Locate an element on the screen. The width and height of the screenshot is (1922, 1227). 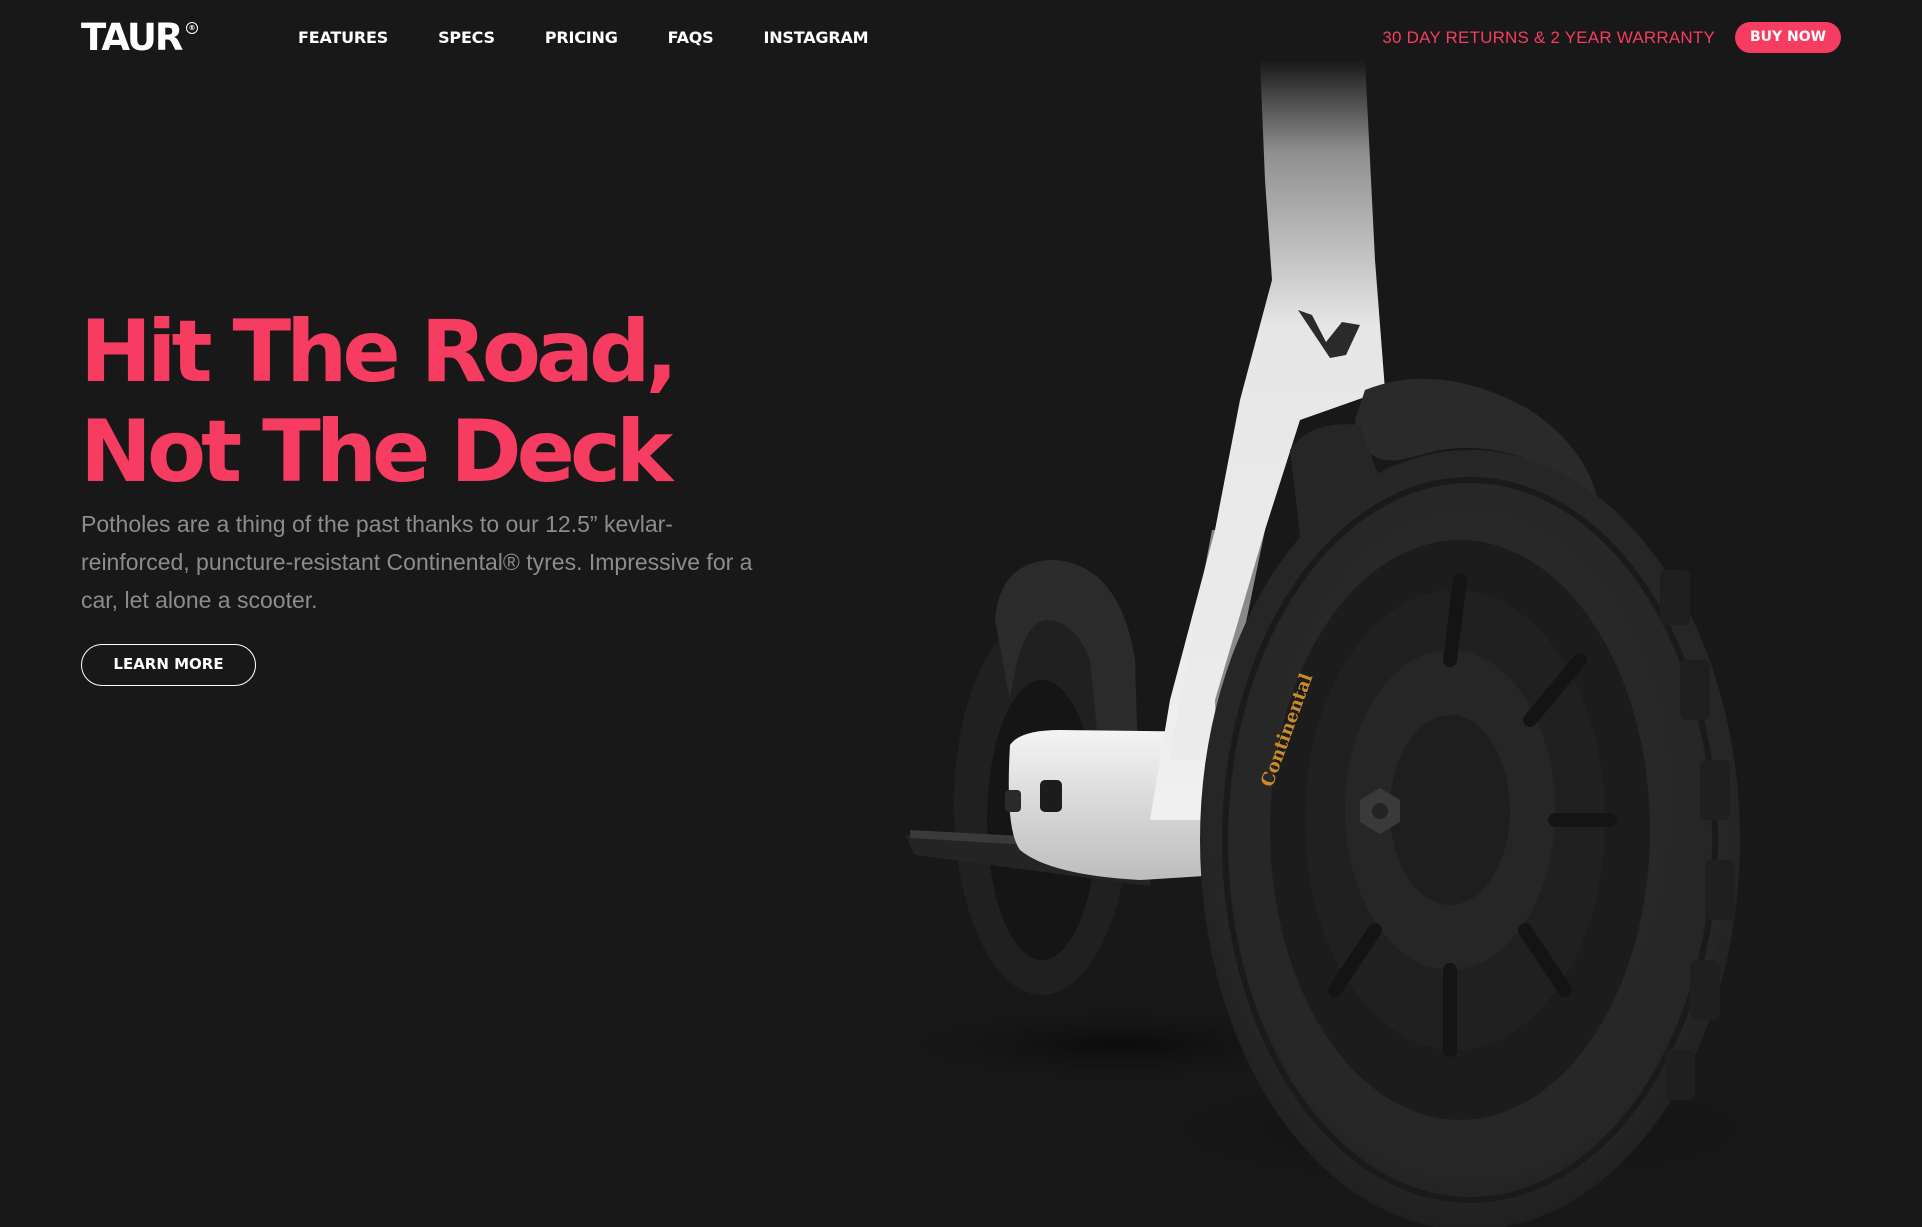
logo: TAUR is located at coordinates (132, 38).